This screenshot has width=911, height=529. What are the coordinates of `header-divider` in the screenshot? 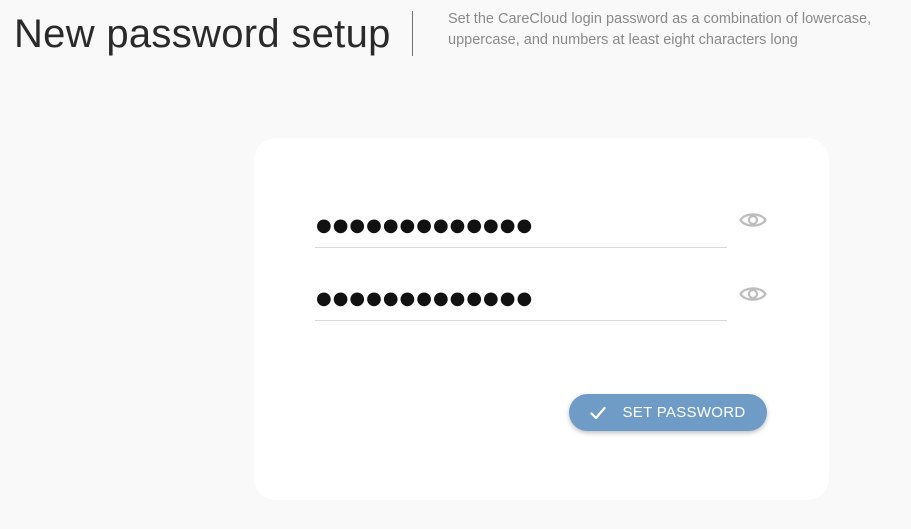 It's located at (412, 33).